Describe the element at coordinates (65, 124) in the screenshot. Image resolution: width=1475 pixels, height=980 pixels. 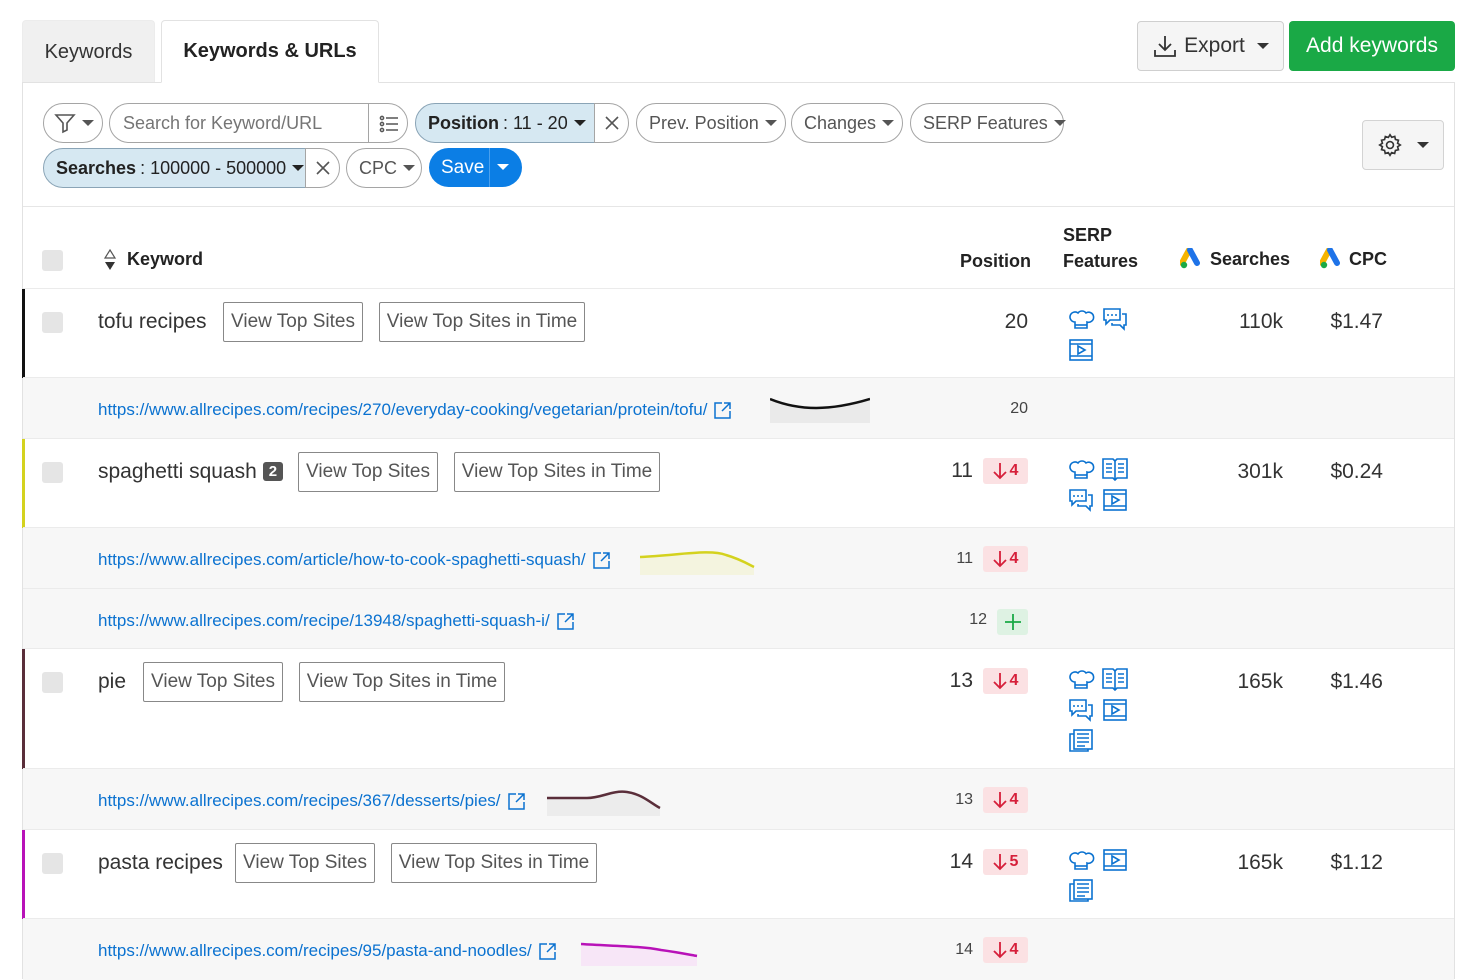
I see `filter-icon` at that location.